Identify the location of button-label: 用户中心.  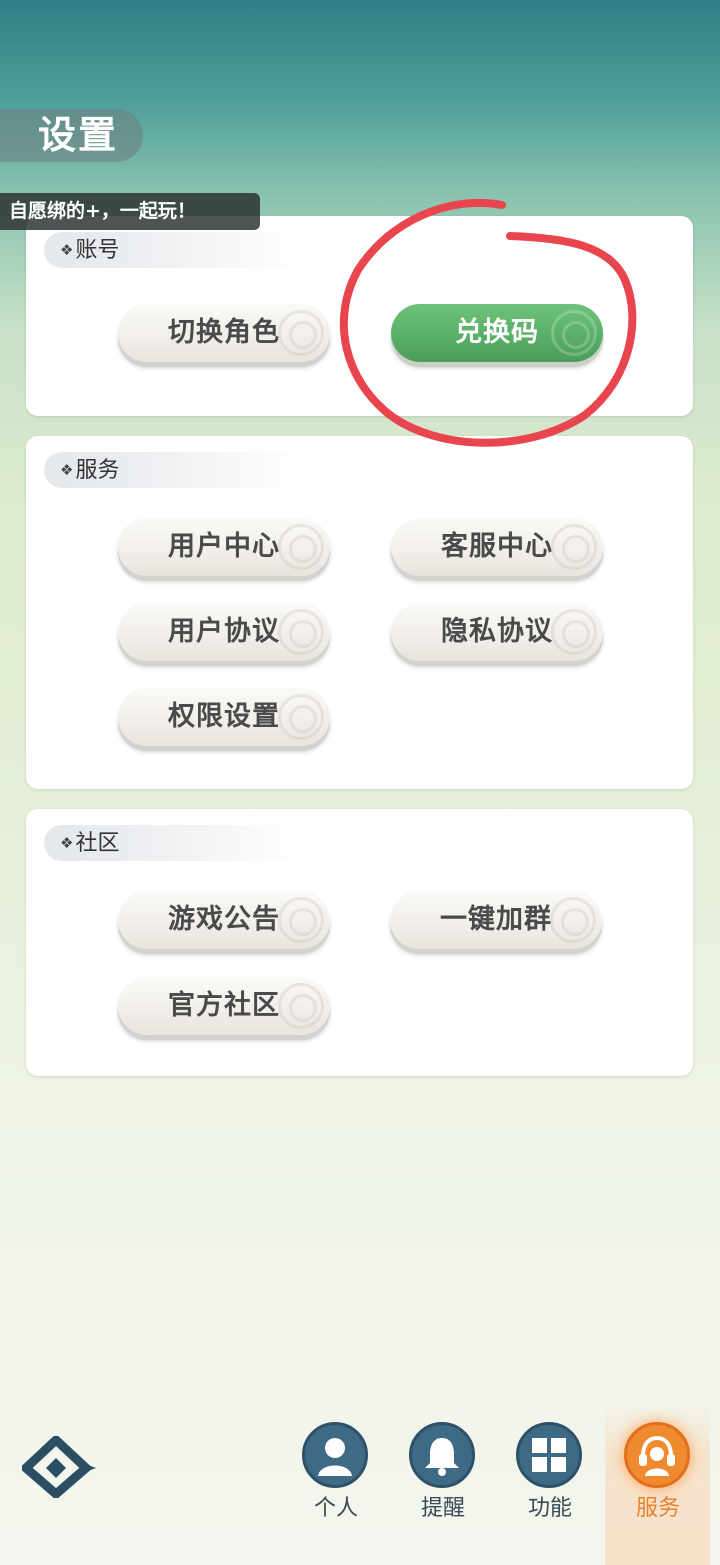
(224, 546).